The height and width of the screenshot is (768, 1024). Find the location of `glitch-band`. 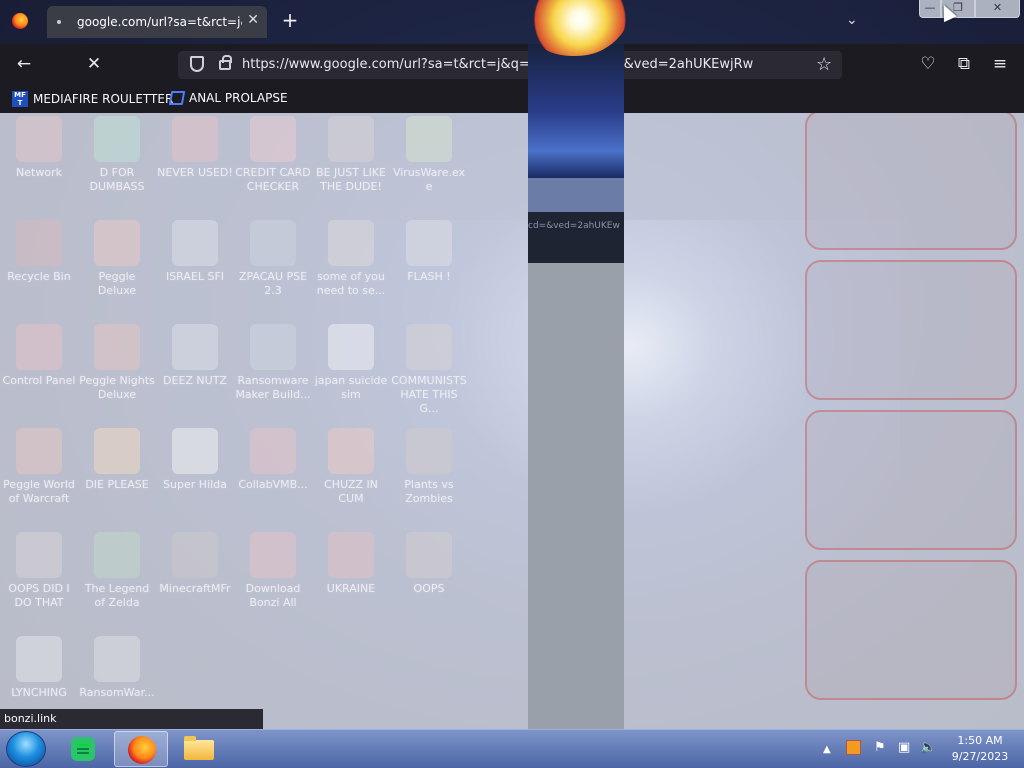

glitch-band is located at coordinates (576, 195).